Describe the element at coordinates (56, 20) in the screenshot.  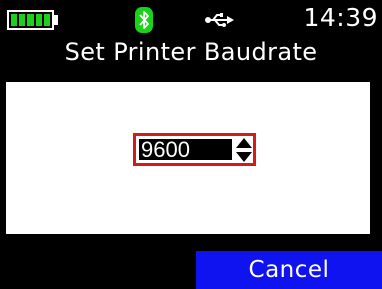
I see `battery-tip` at that location.